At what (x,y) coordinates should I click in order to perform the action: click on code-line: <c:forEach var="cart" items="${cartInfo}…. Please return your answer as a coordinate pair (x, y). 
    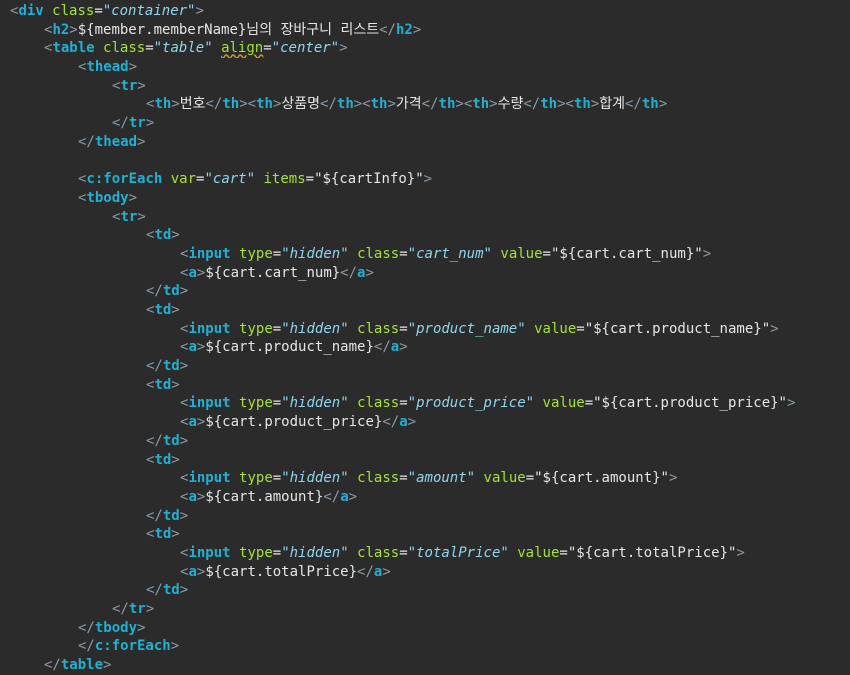
    Looking at the image, I should click on (425, 179).